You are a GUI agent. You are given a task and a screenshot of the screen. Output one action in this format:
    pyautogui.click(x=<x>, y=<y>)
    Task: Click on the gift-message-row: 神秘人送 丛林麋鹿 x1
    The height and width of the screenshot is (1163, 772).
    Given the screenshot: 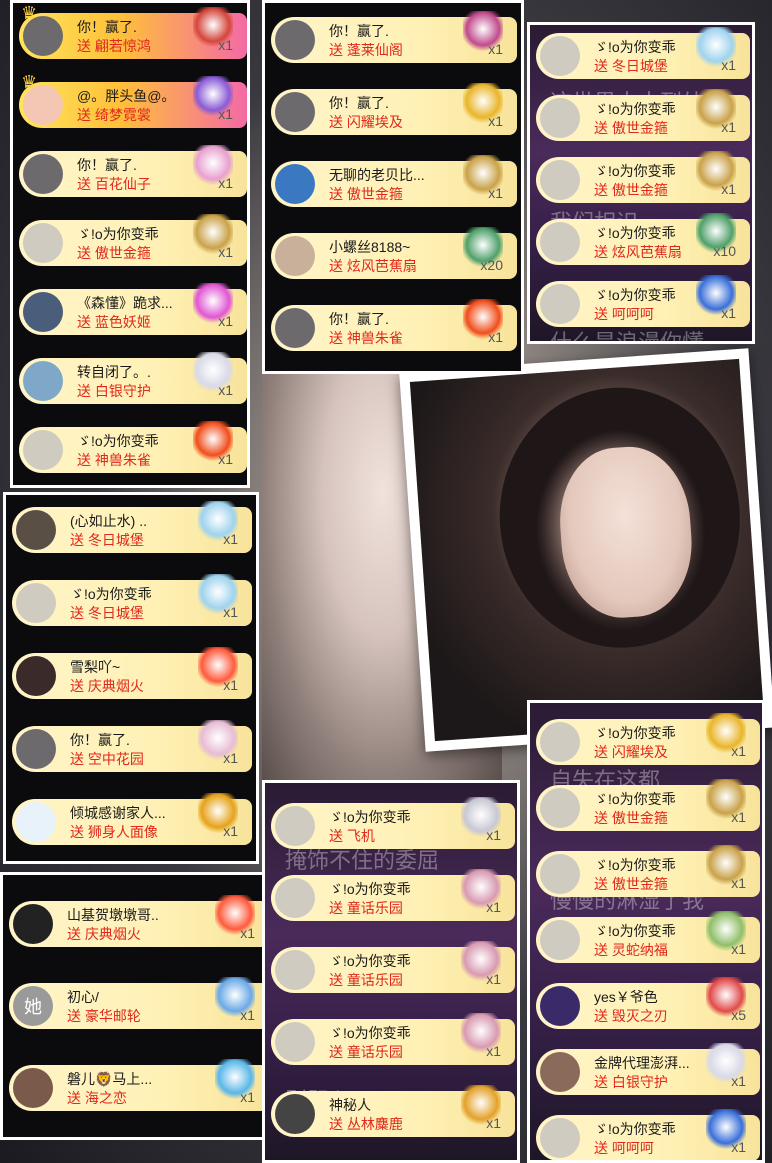 What is the action you would take?
    pyautogui.click(x=393, y=1111)
    